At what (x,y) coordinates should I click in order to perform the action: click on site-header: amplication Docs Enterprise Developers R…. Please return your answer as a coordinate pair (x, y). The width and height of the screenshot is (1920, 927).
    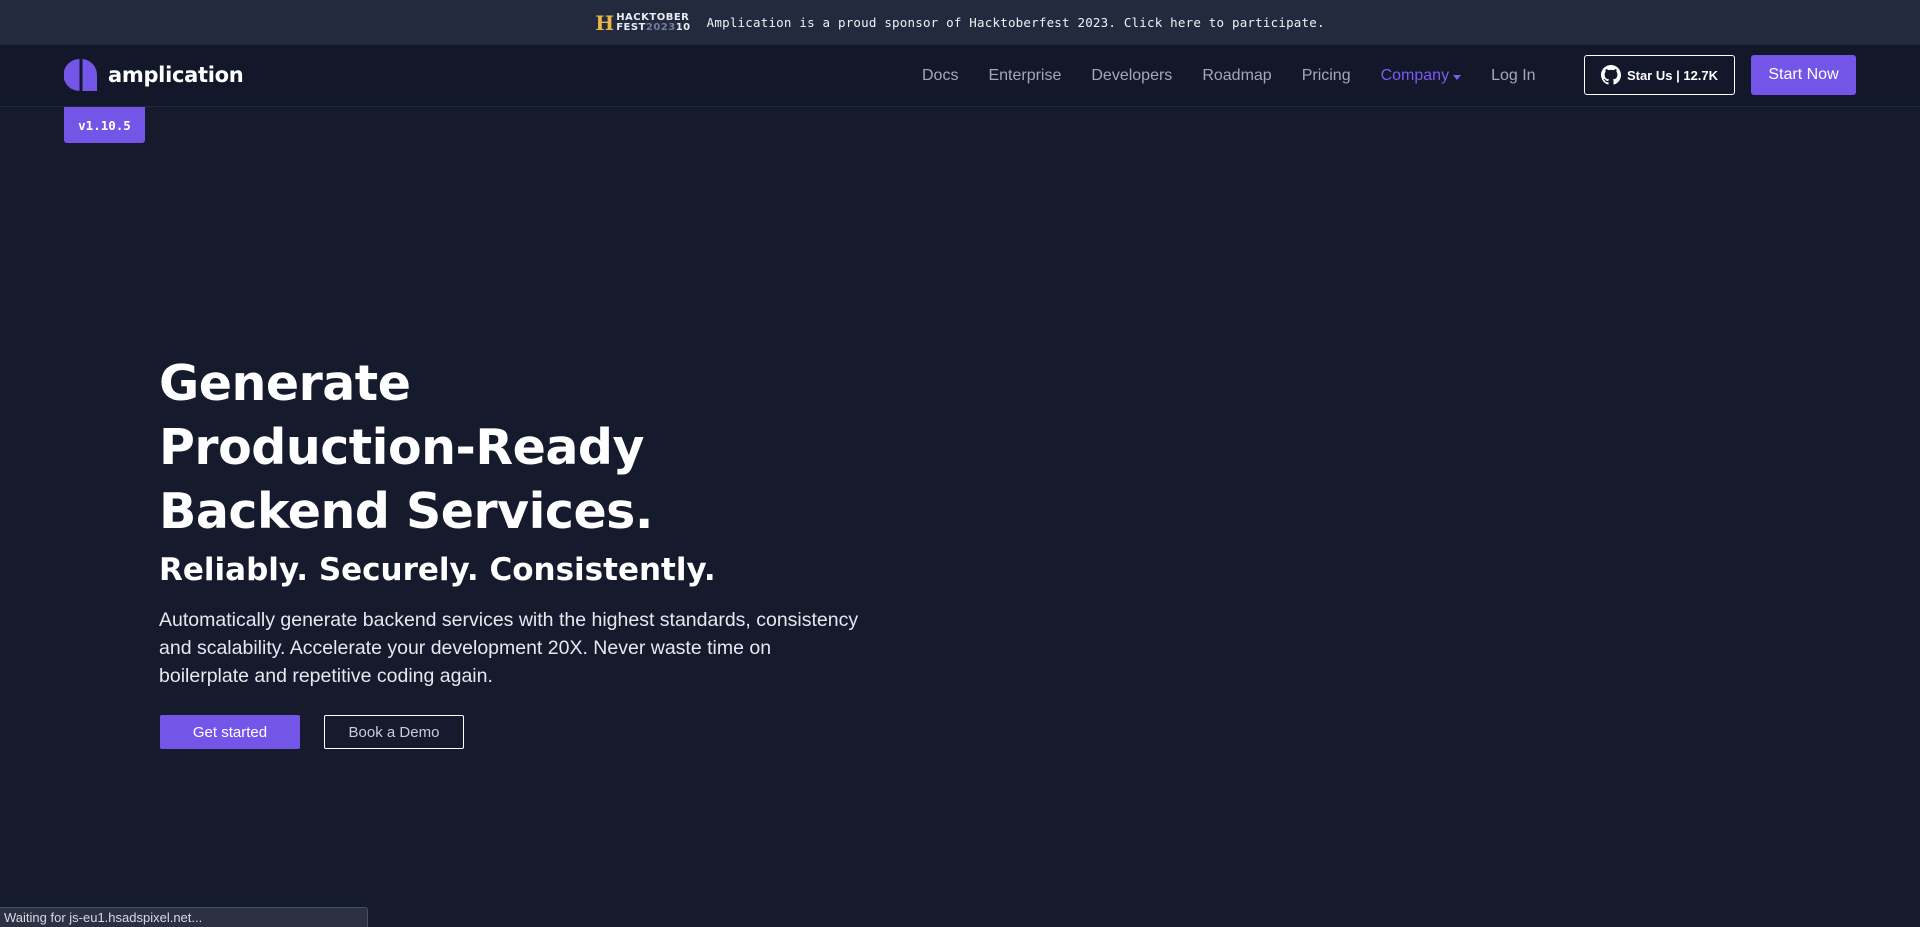
    Looking at the image, I should click on (960, 76).